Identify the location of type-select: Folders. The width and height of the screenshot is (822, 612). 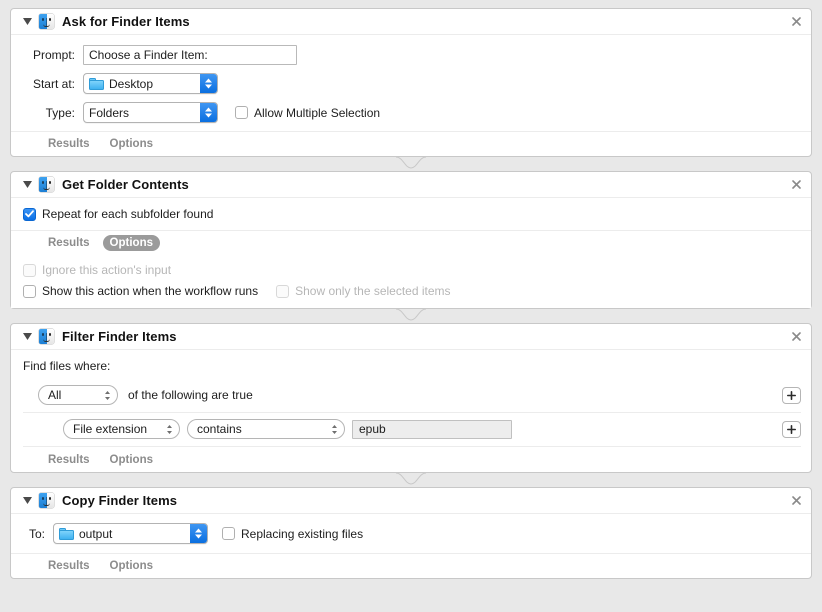
(150, 112).